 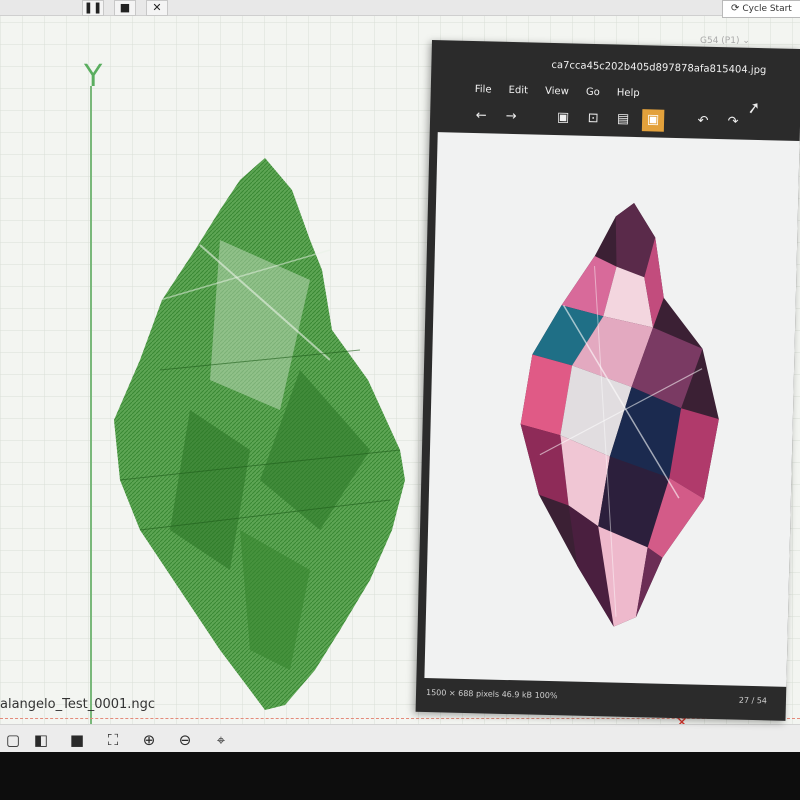 I want to click on chevron-down-icon: ⌄, so click(x=746, y=41).